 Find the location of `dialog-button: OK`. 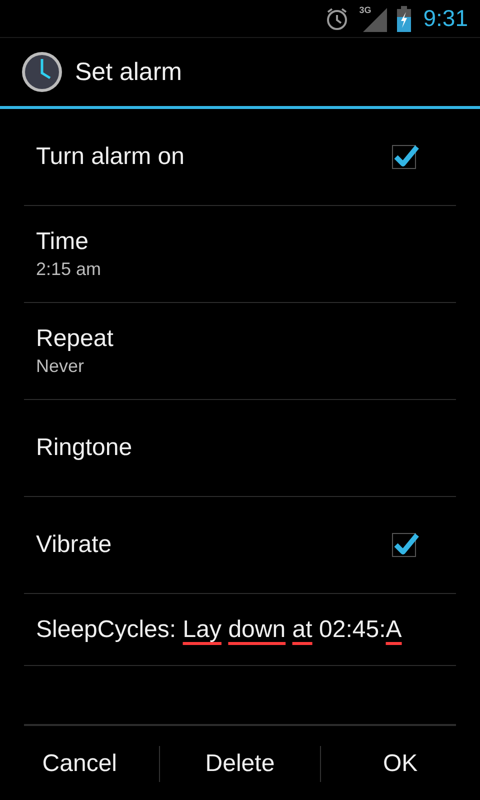

dialog-button: OK is located at coordinates (400, 764).